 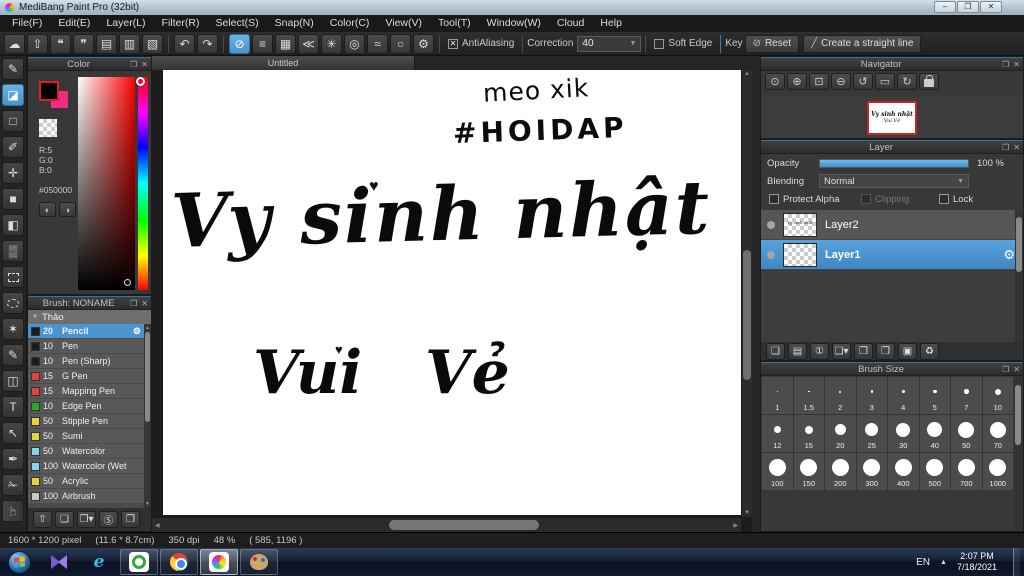 What do you see at coordinates (125, 23) in the screenshot?
I see `menu-layer-l: Layer(L)` at bounding box center [125, 23].